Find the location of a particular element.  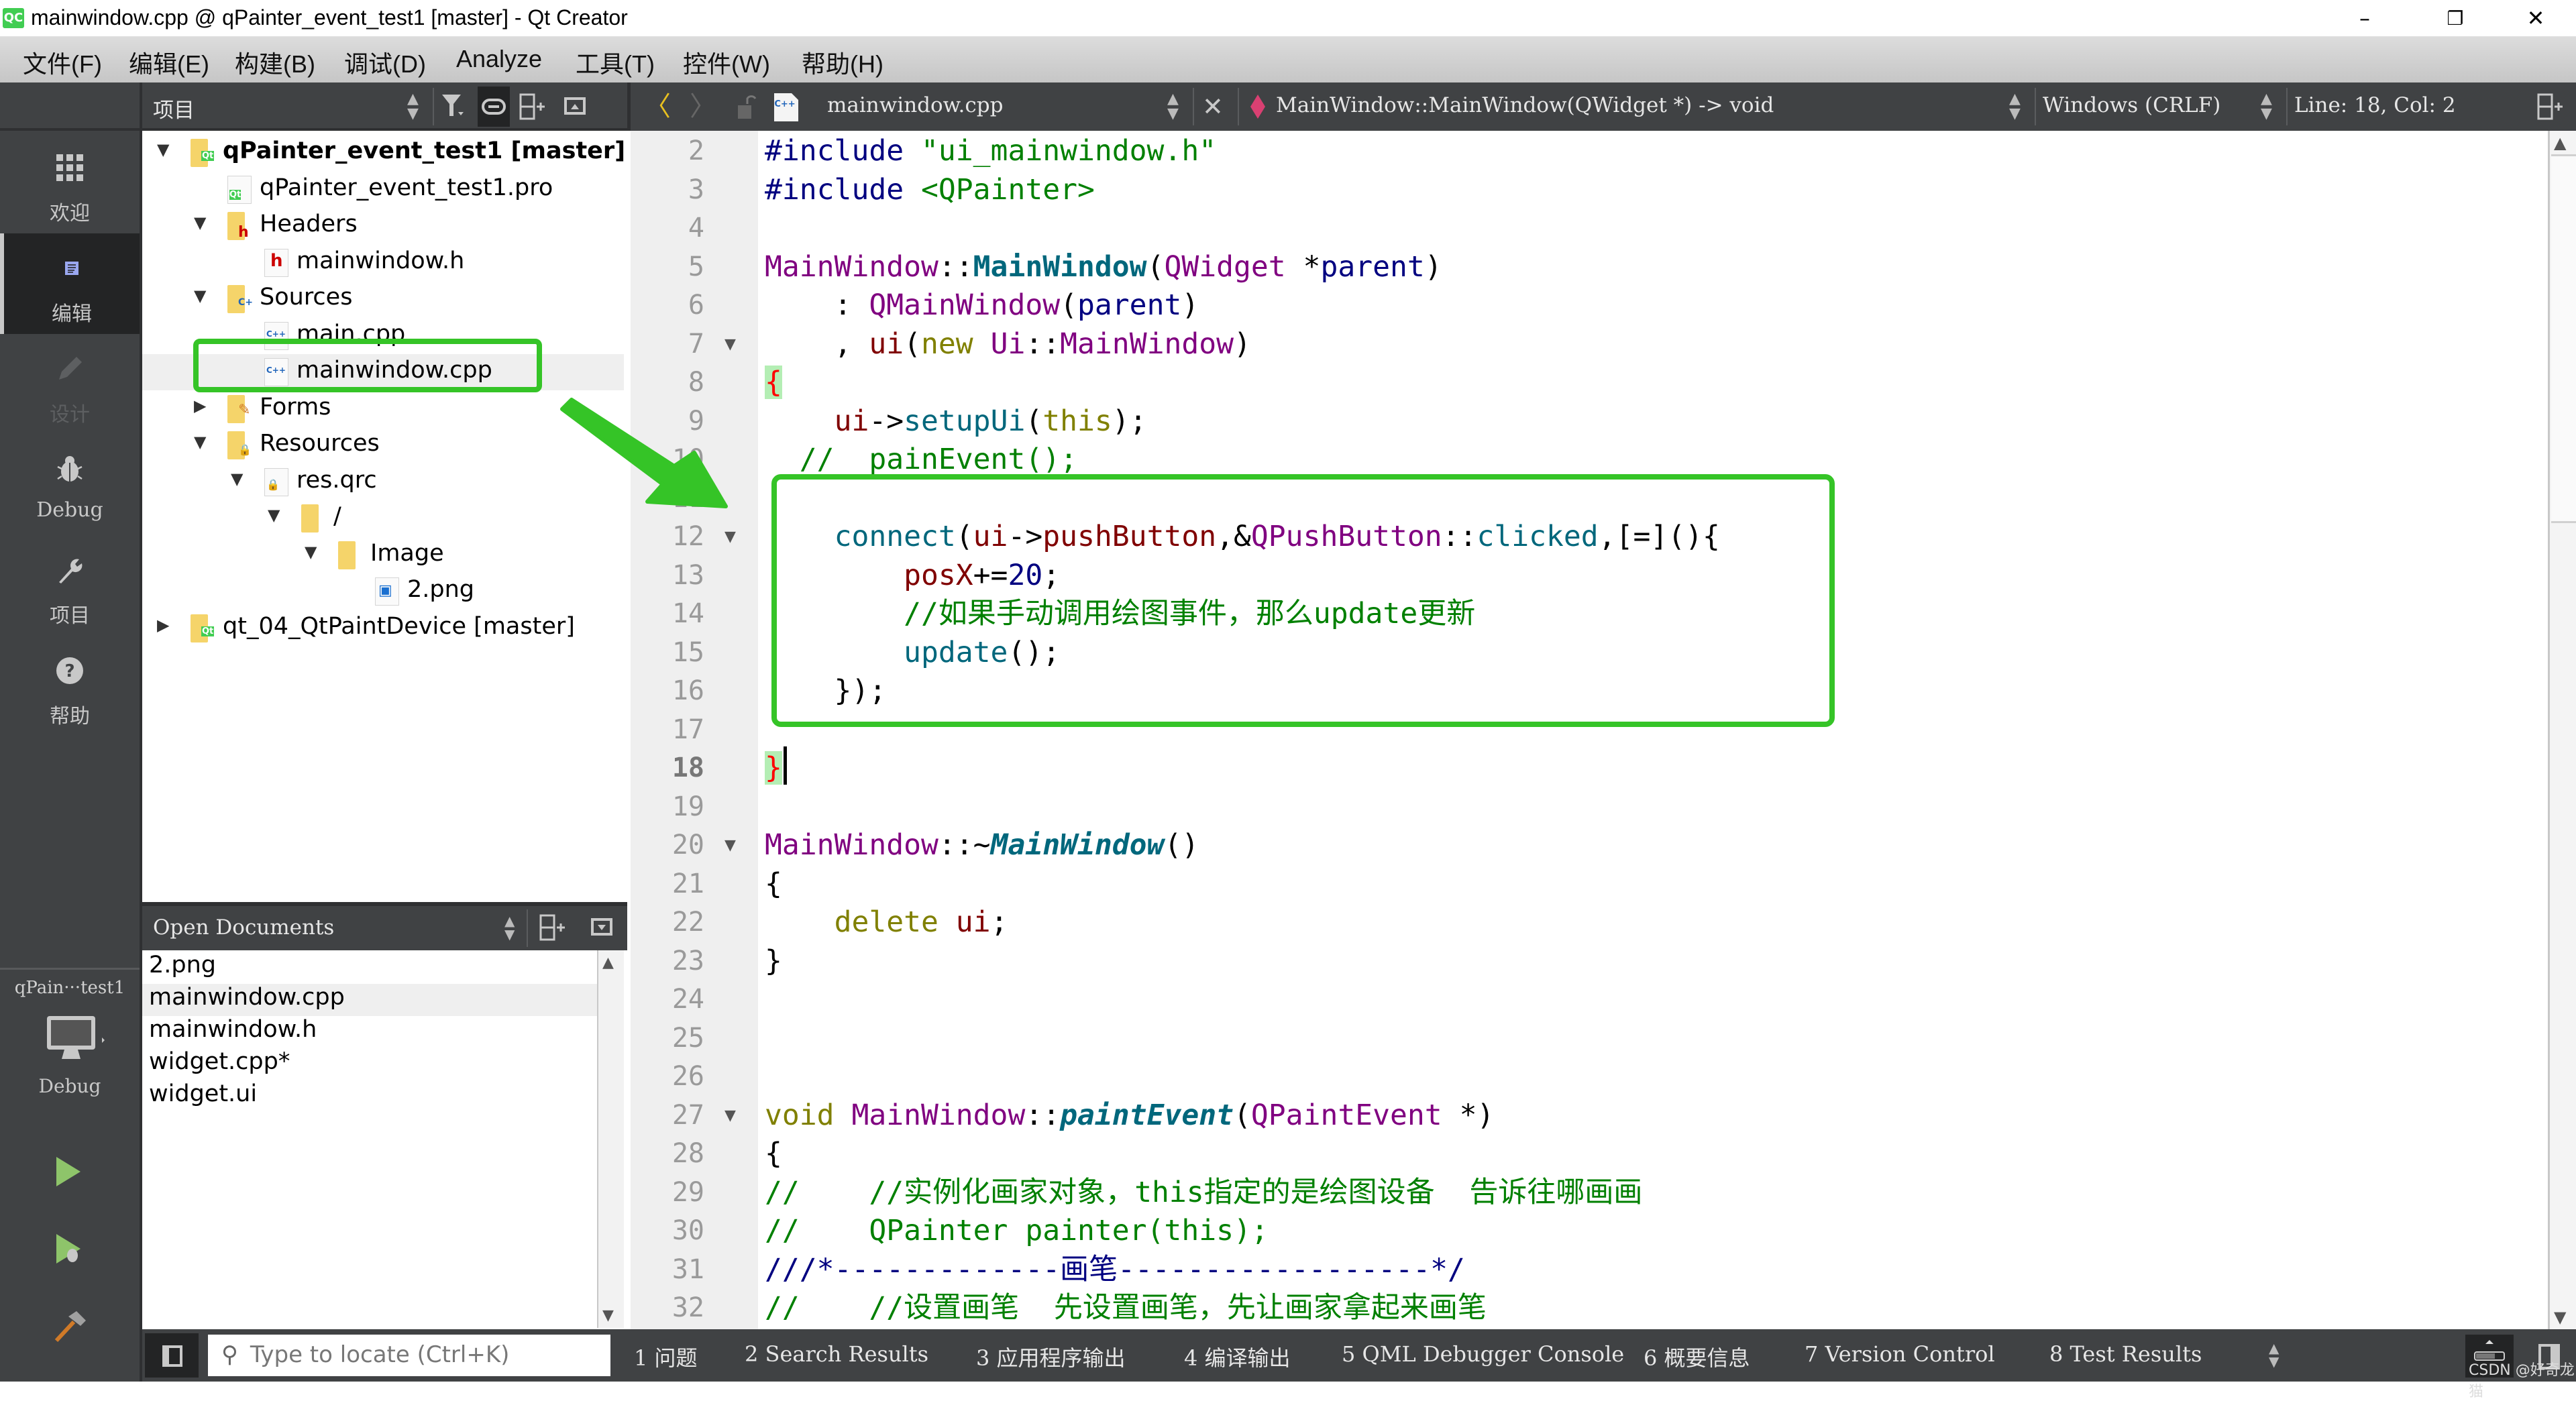

open-document-item: widget.cpp* is located at coordinates (369, 1064).